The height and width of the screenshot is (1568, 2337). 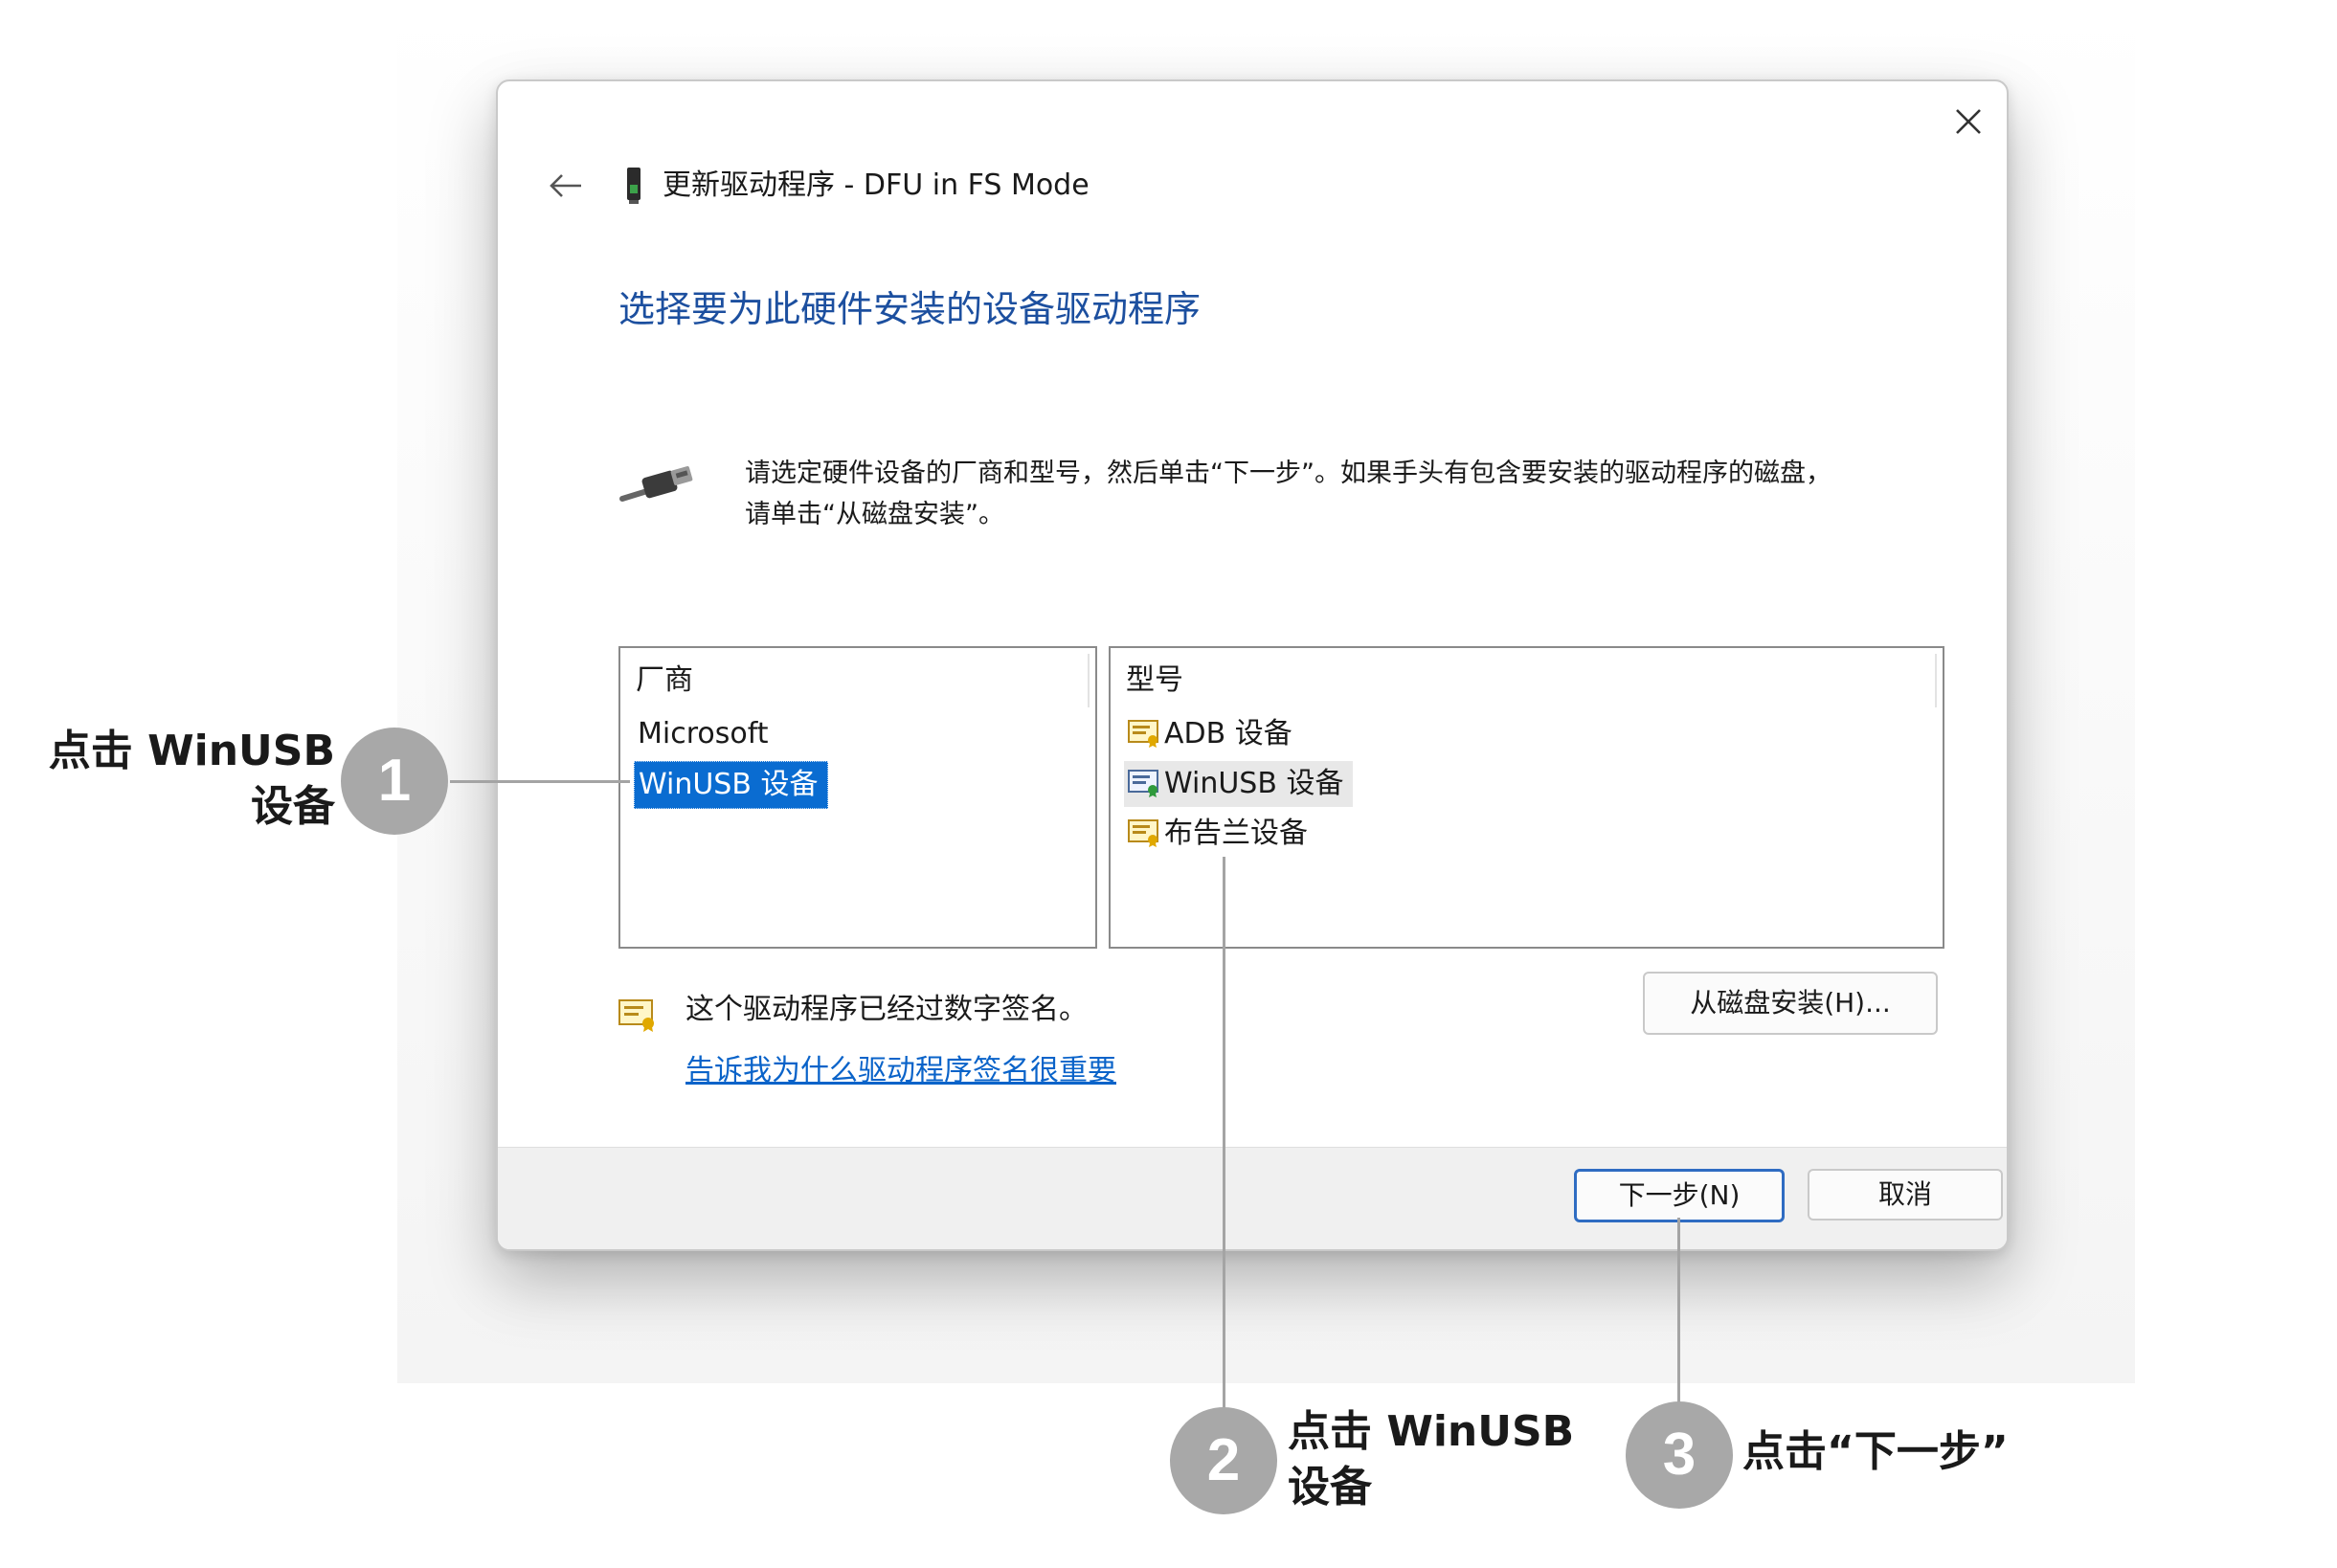 I want to click on vendor-listbox: 厂商 Microsoft WinUSB 设备, so click(x=857, y=798).